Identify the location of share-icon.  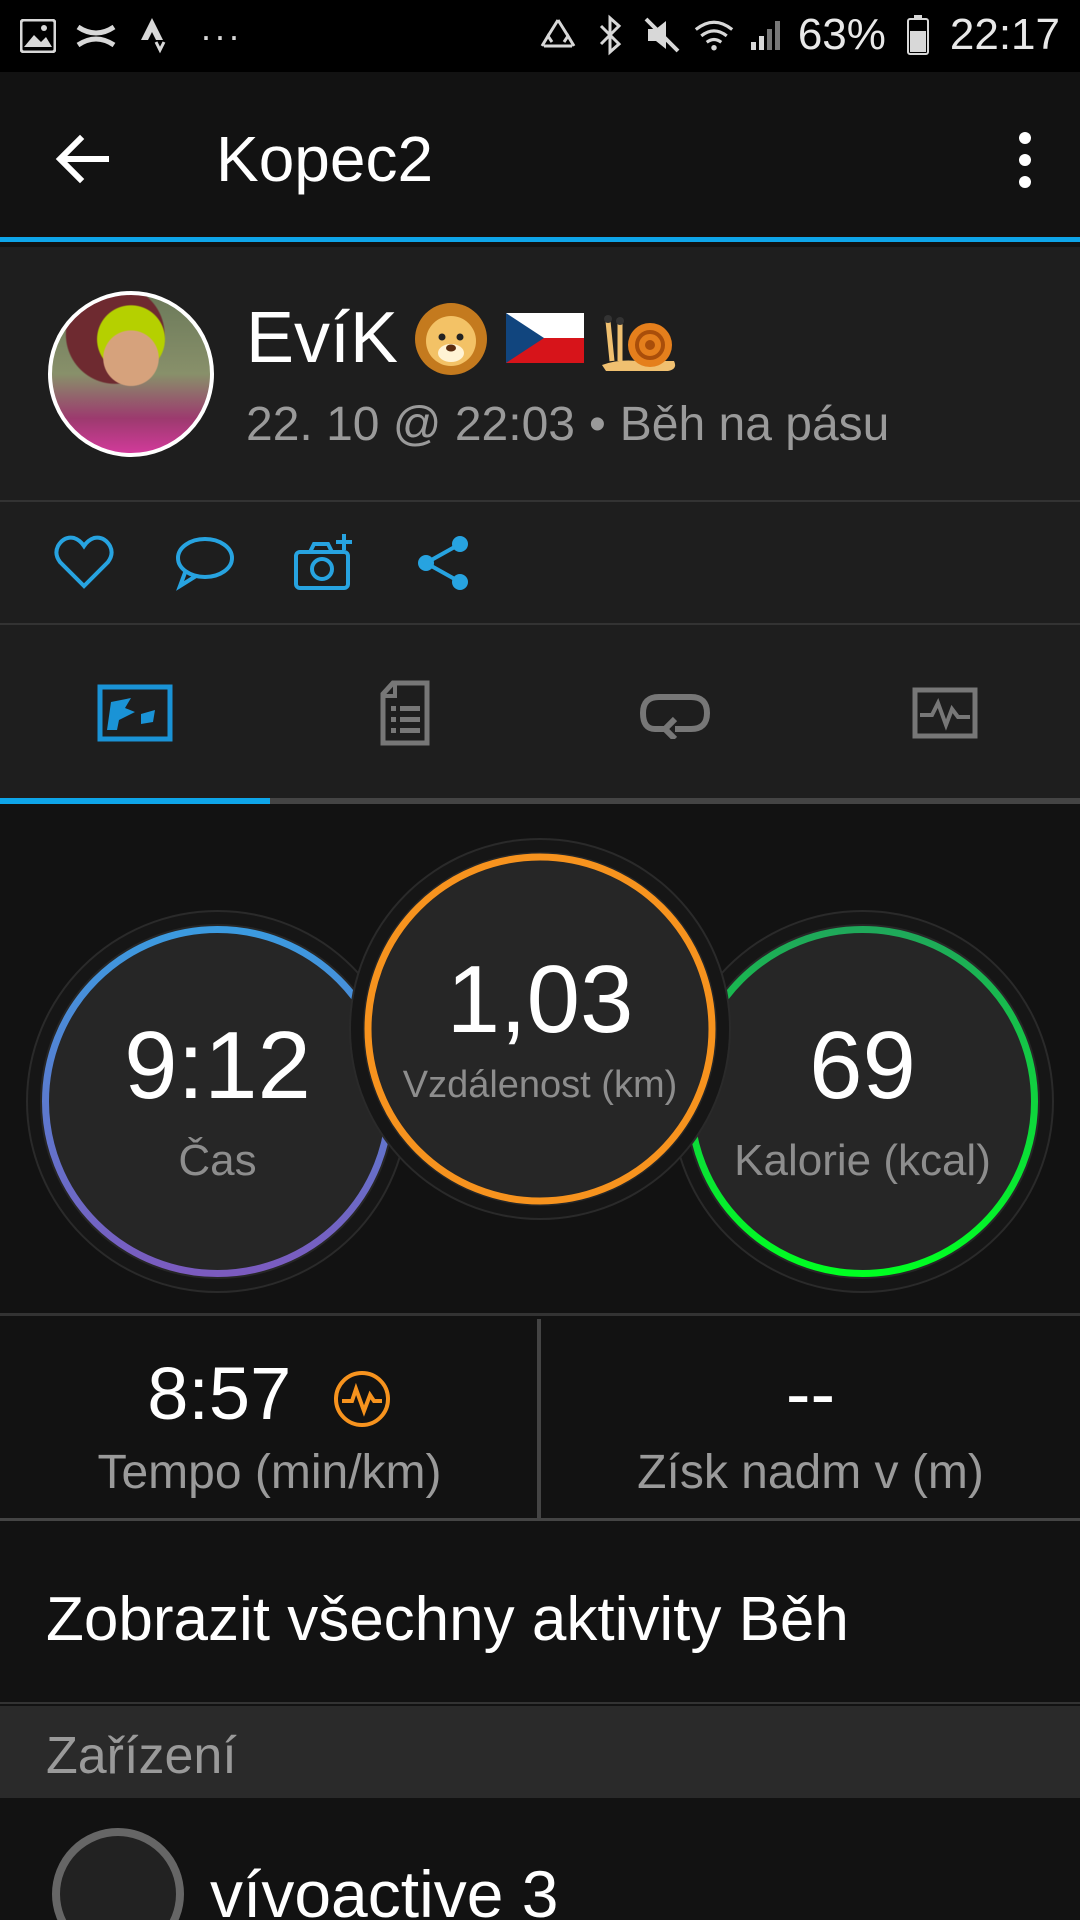
(443, 563).